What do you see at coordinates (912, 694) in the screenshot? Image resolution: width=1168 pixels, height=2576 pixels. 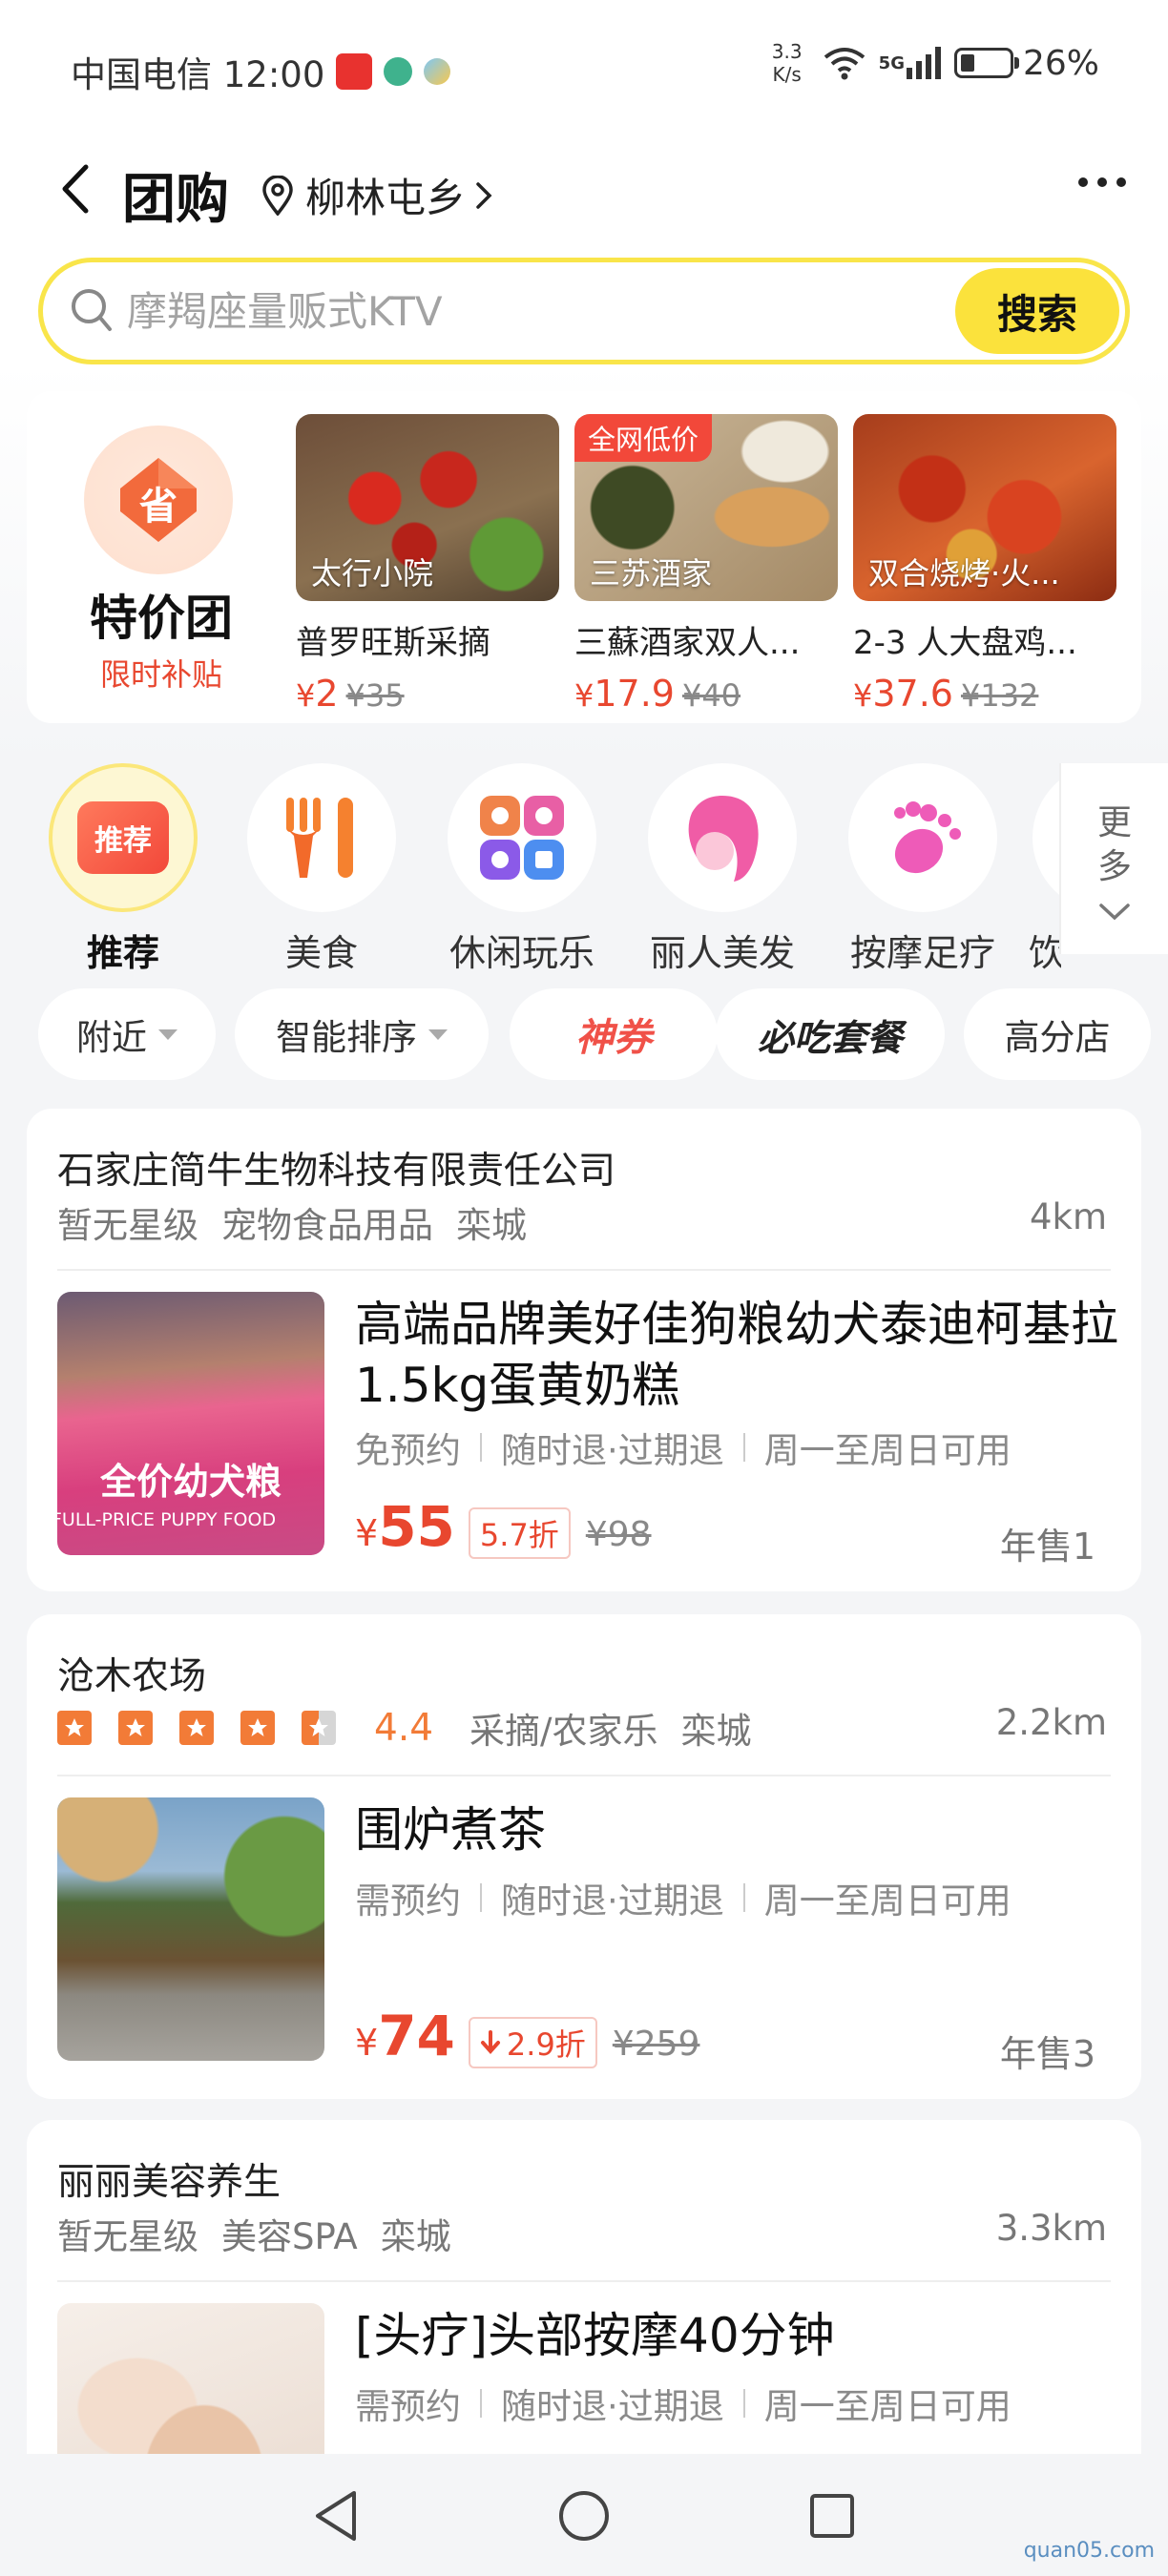 I see `deal-price-value: 37.6` at bounding box center [912, 694].